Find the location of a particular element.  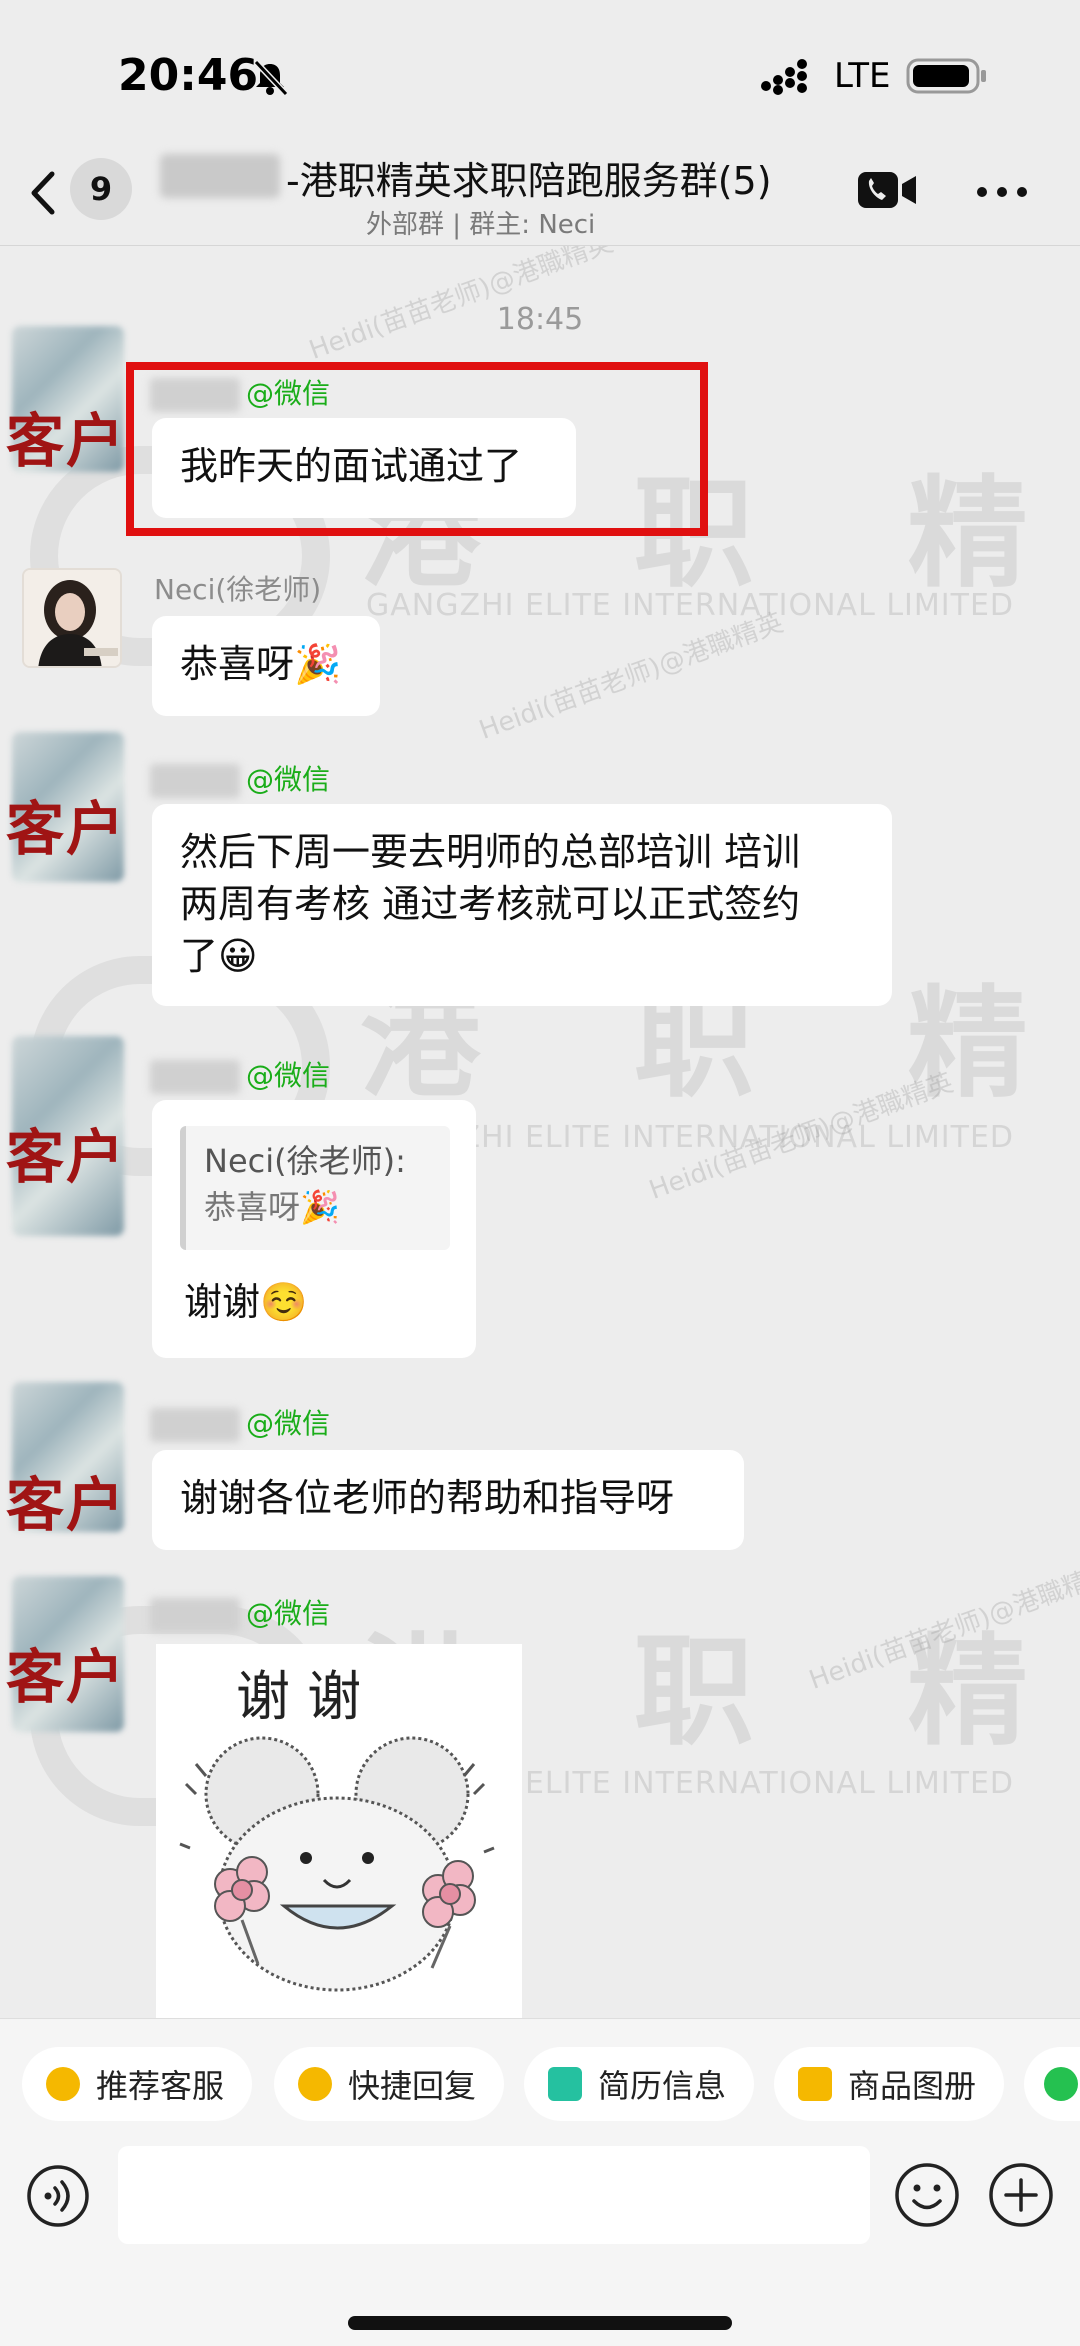

message-text: 谢谢☺️ is located at coordinates (246, 1302).